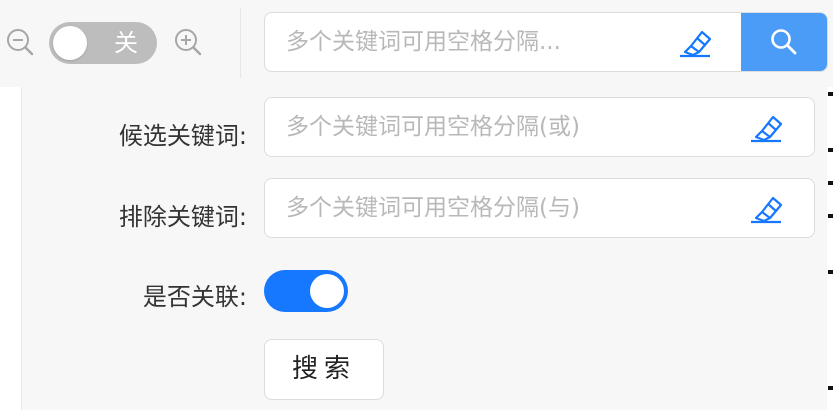 The image size is (833, 410). I want to click on exclude-keywords-field, so click(539, 208).